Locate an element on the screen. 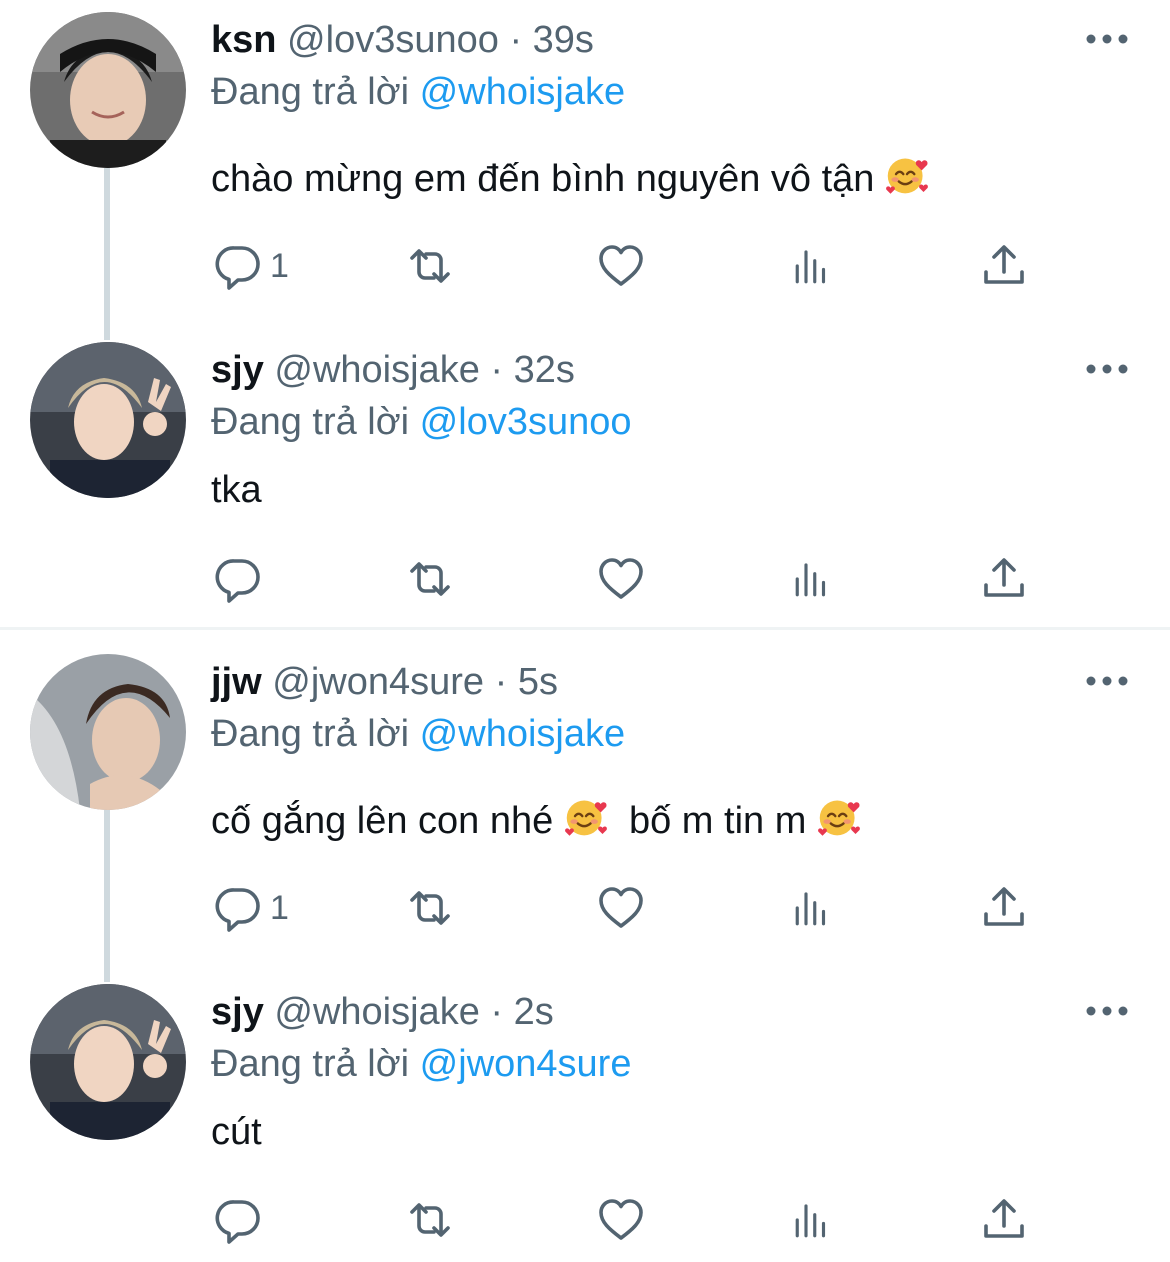 This screenshot has width=1170, height=1262. replying-to: Đang trả lời @lov3sunoo is located at coordinates (421, 422).